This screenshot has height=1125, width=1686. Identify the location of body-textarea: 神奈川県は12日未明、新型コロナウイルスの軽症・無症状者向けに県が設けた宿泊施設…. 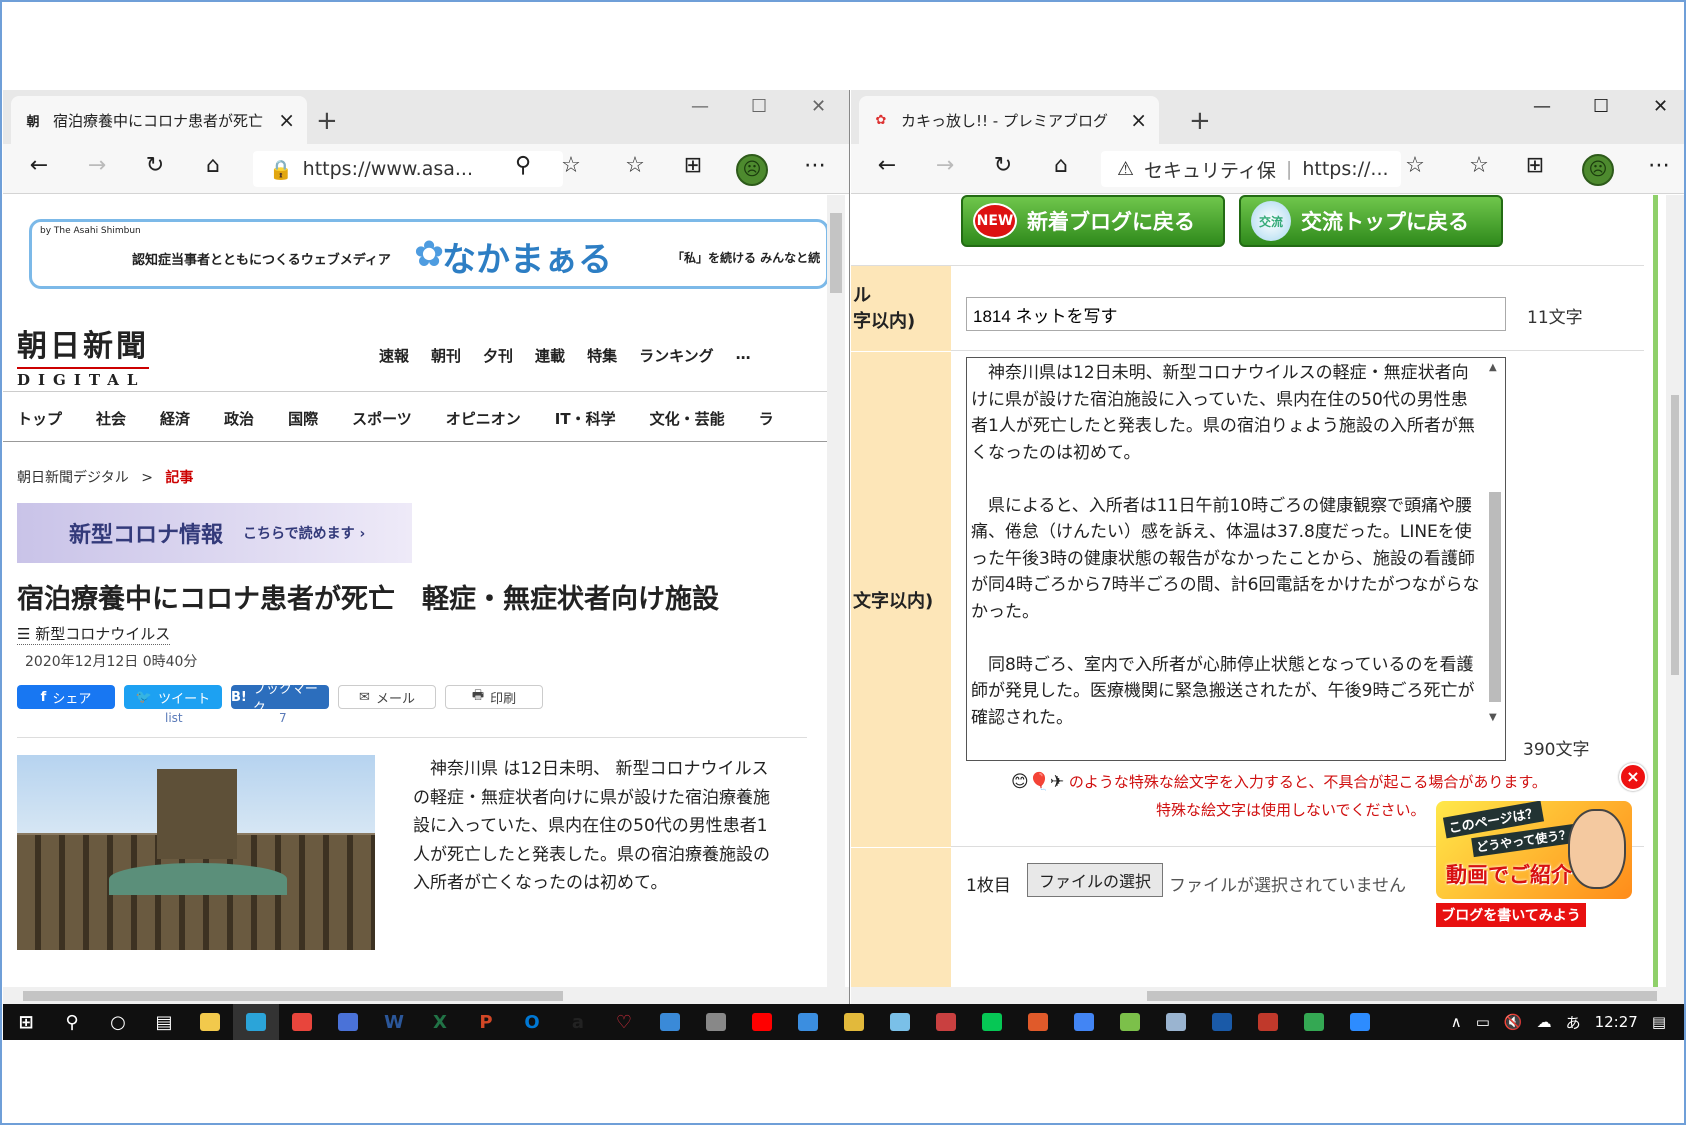
(1236, 559).